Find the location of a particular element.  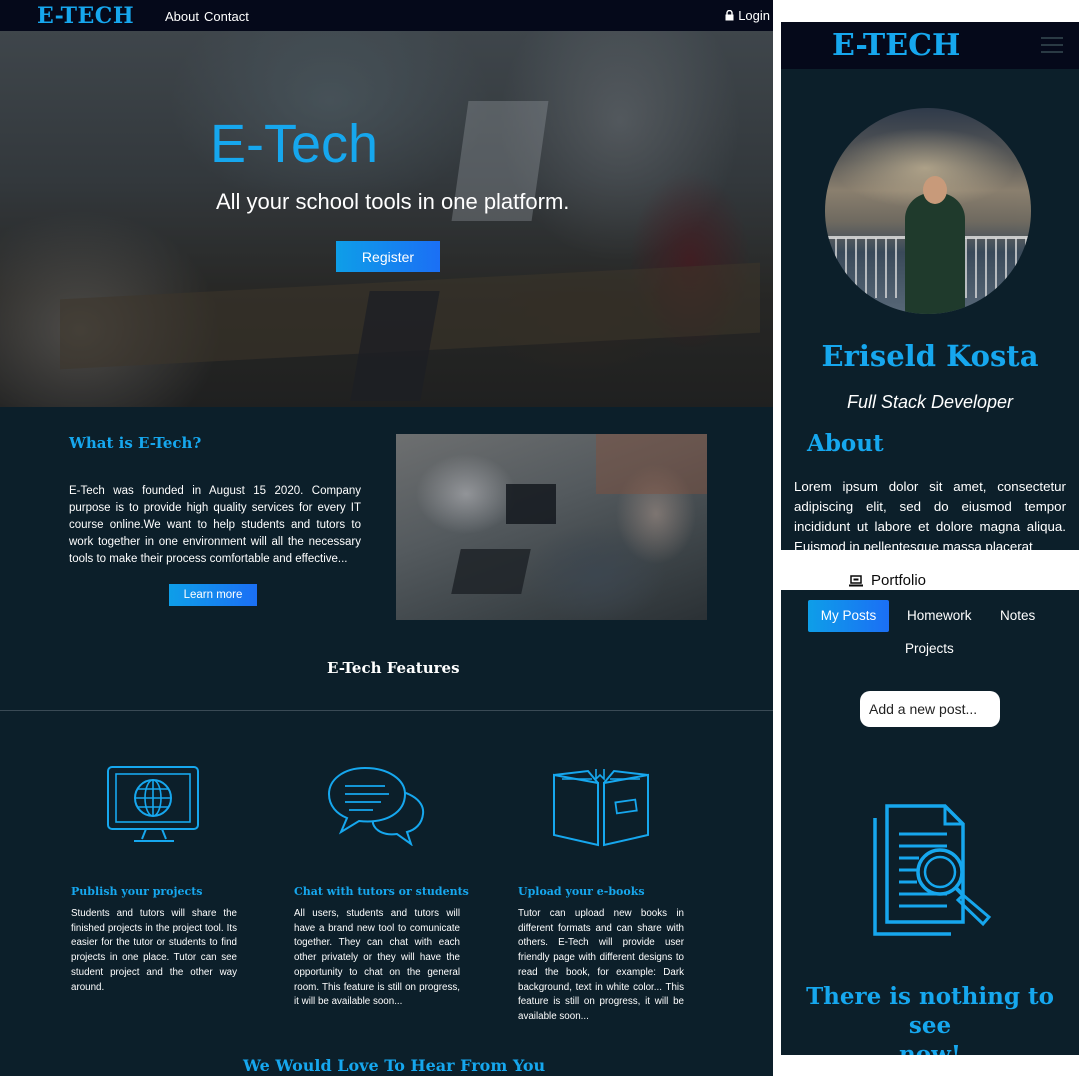

photo-wall is located at coordinates (651, 464).